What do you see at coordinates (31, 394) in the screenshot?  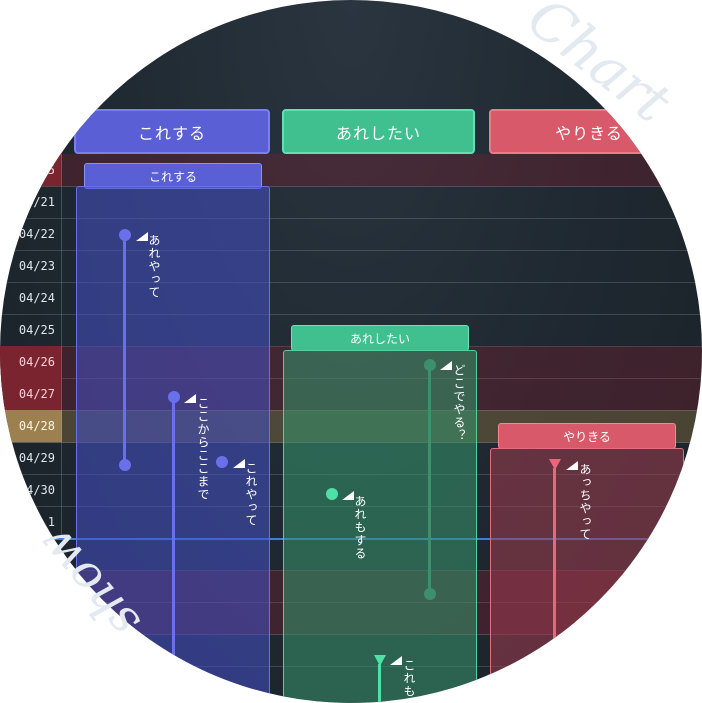 I see `date-cell-holiday: 04/27` at bounding box center [31, 394].